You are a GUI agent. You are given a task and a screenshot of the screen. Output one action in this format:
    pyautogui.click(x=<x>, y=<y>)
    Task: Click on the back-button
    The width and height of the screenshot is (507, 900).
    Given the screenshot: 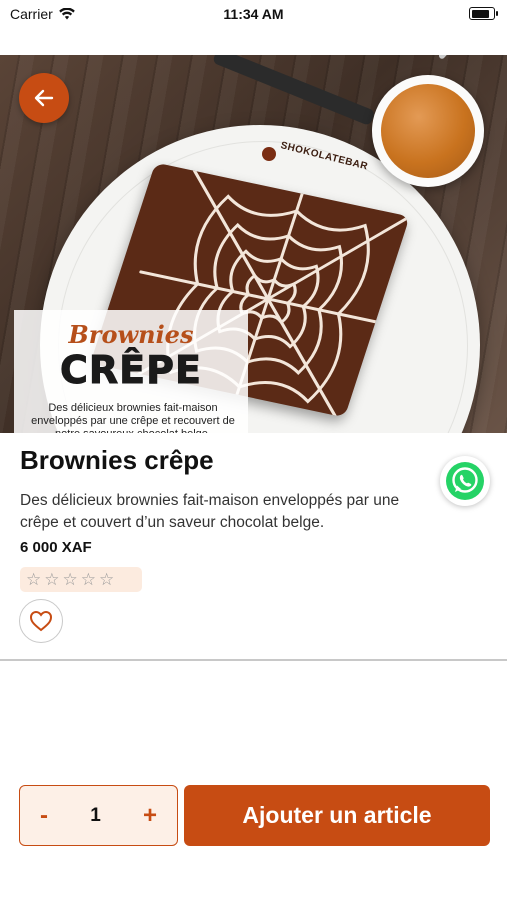 What is the action you would take?
    pyautogui.click(x=44, y=98)
    